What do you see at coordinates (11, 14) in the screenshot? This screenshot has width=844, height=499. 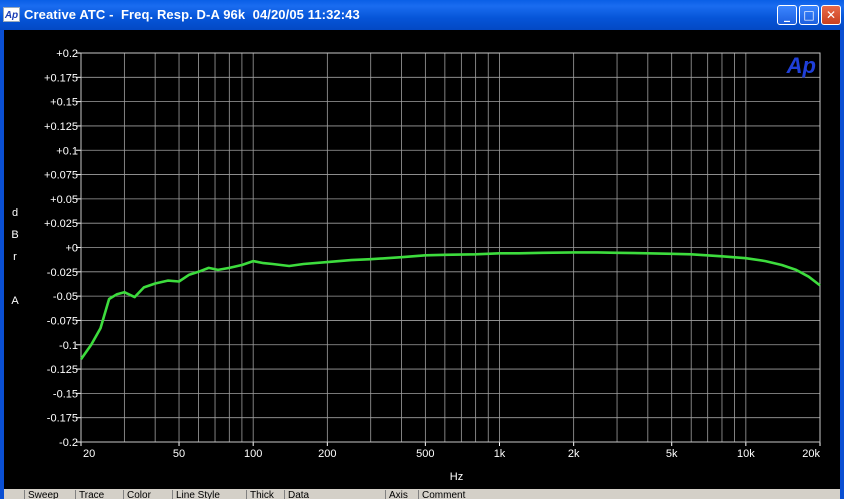 I see `app-icon: Ap` at bounding box center [11, 14].